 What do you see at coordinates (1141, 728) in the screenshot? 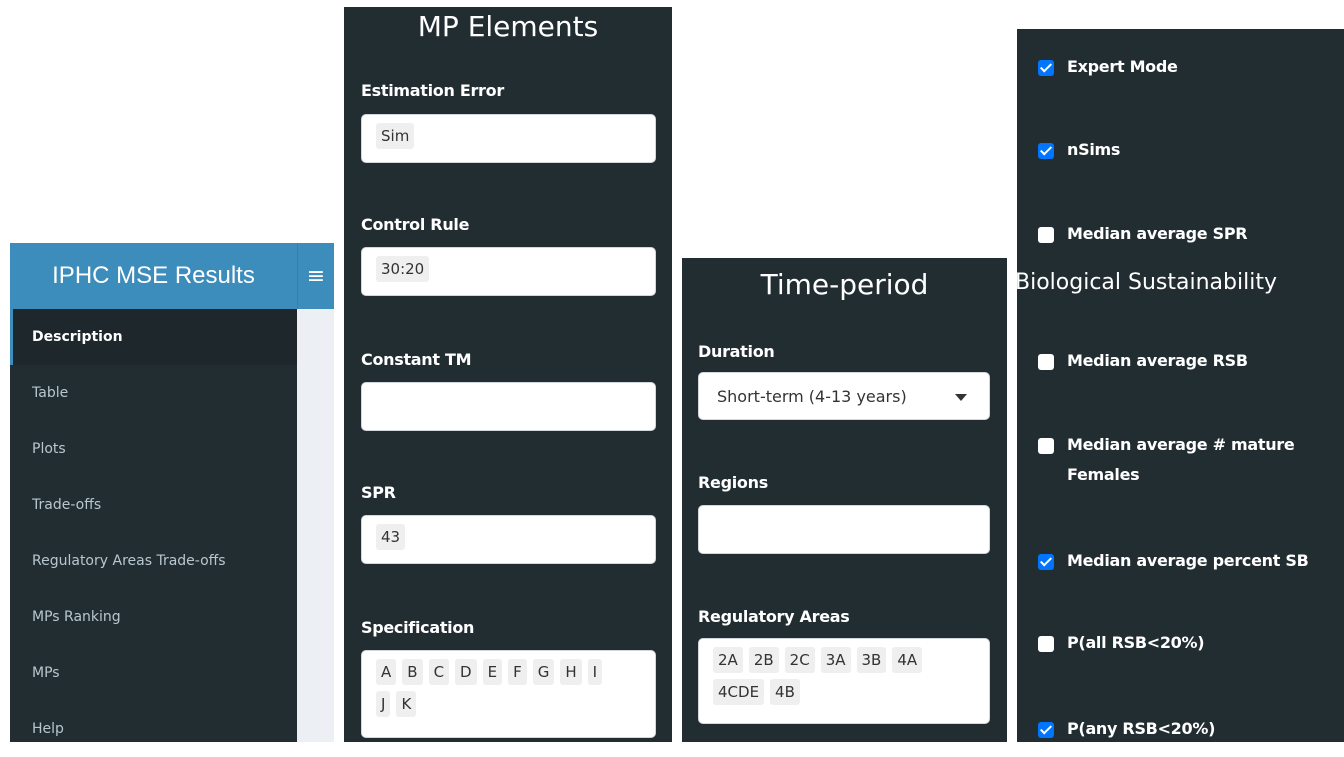
I see `p-any-rsb-label: P(any RSB<20%)` at bounding box center [1141, 728].